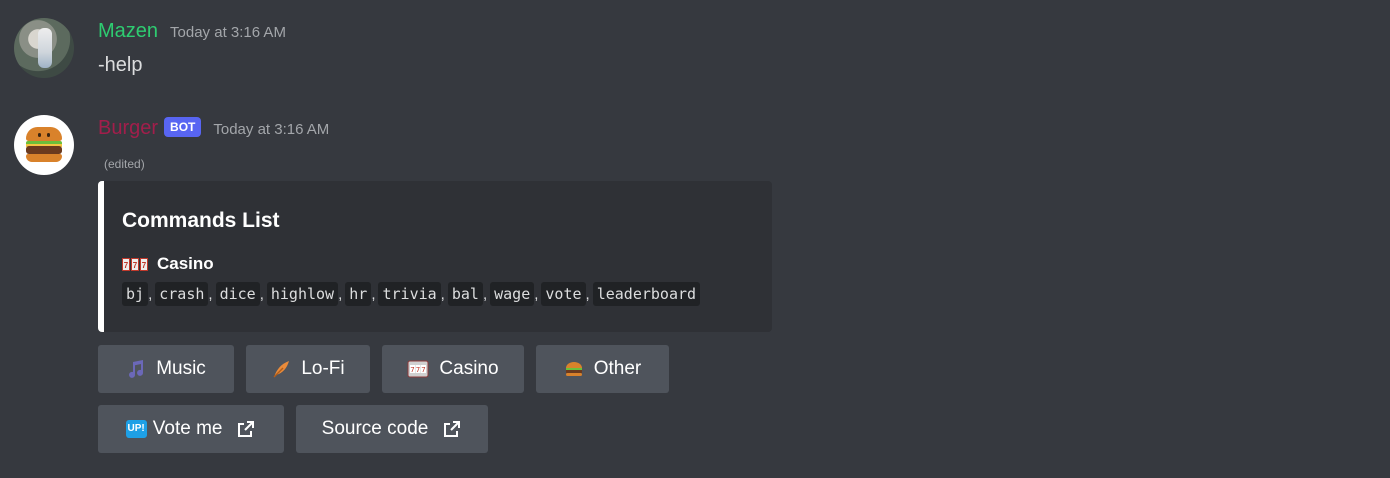 The image size is (1390, 478). I want to click on music-button: Music, so click(166, 369).